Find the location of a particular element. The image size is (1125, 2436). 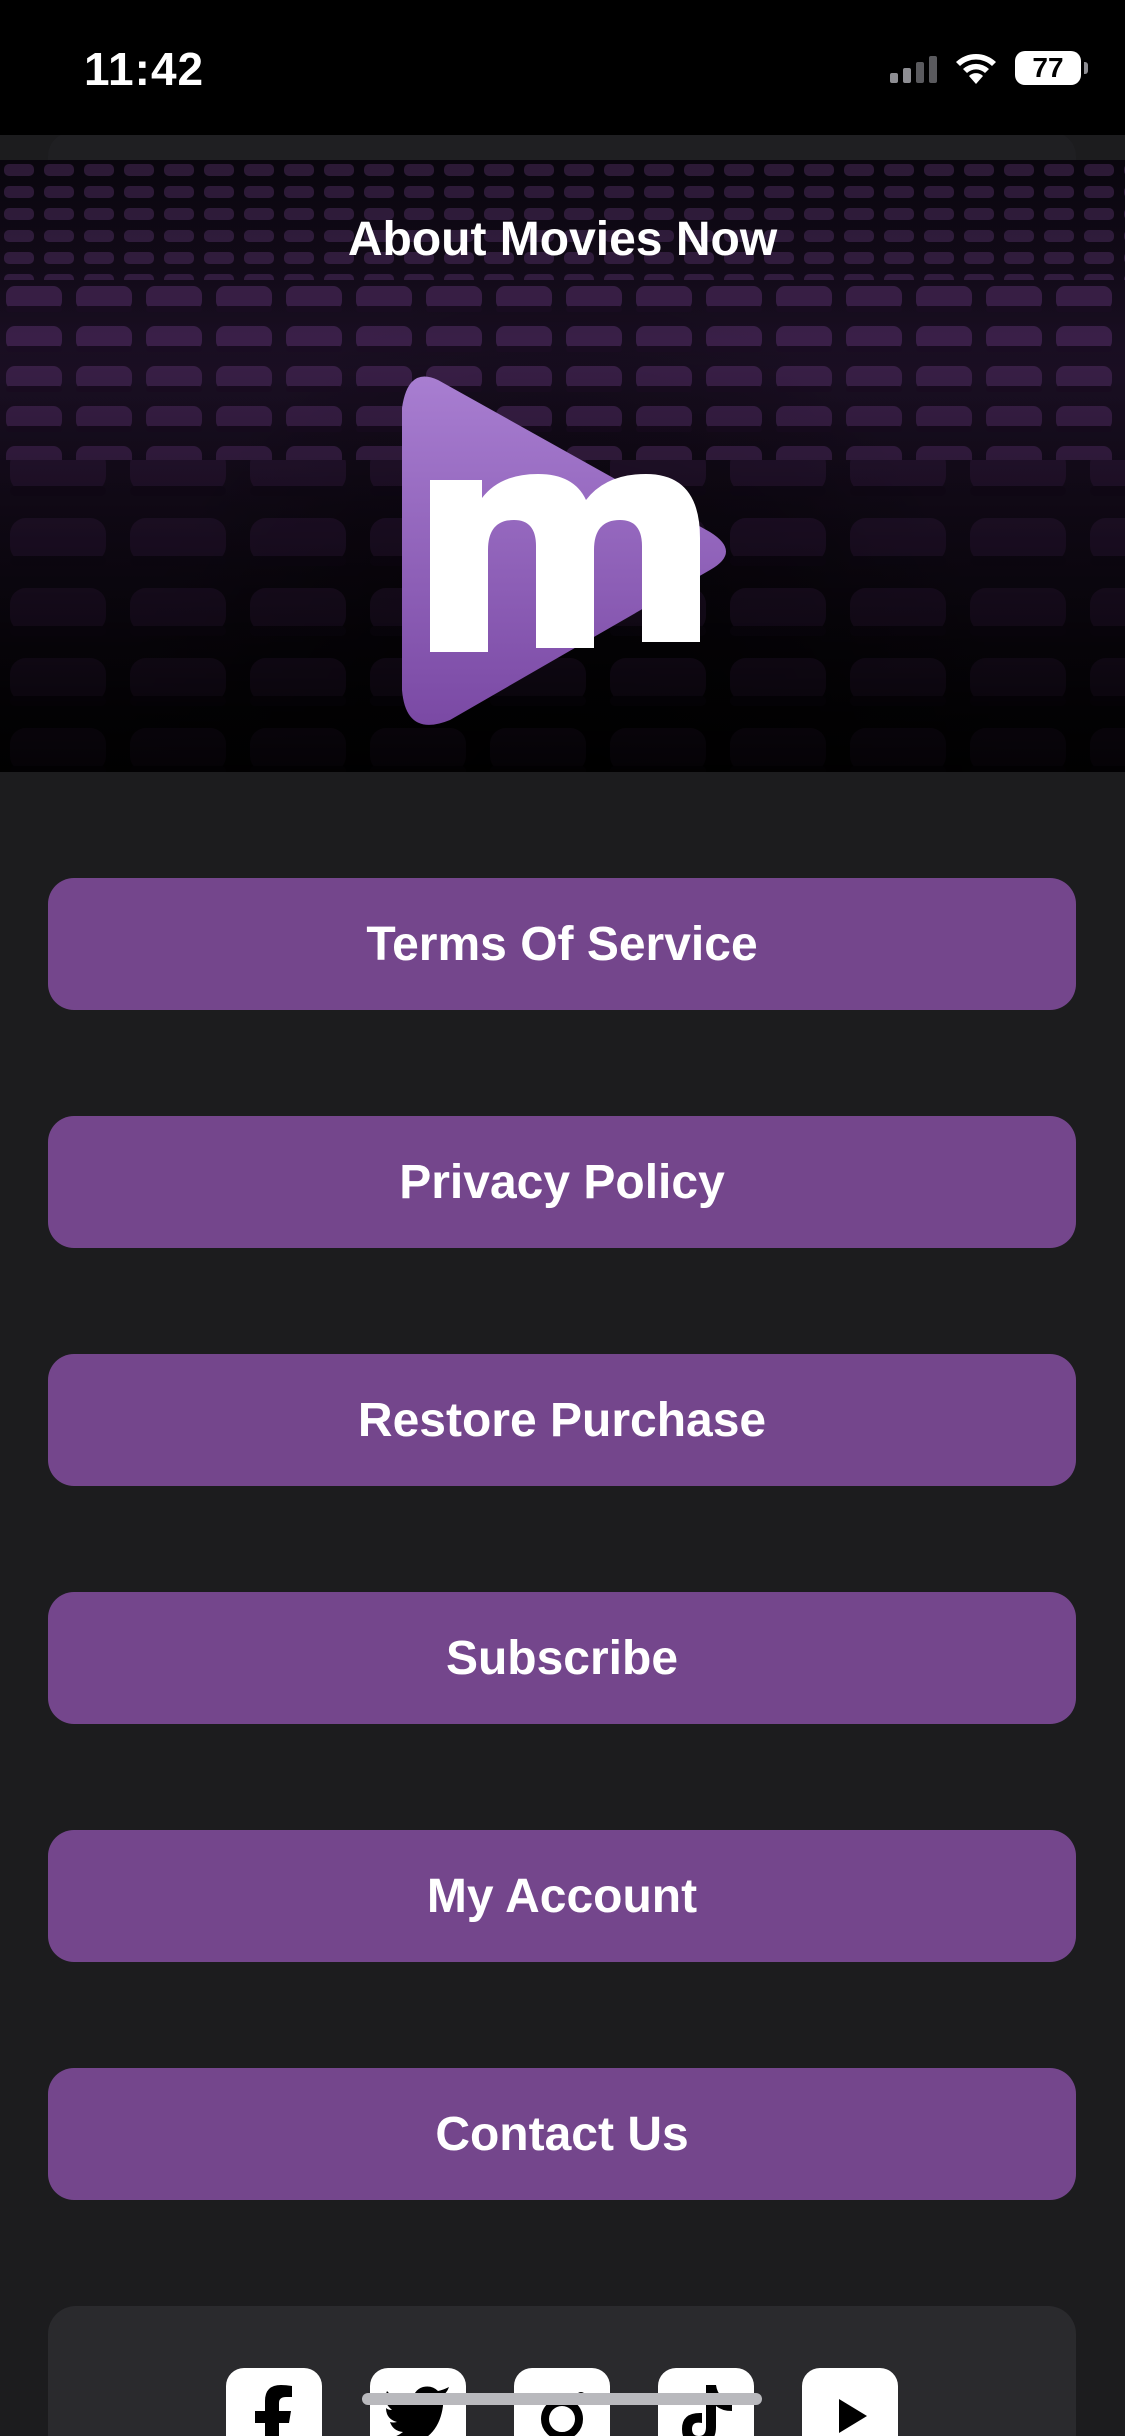

page-title: About Movies Now is located at coordinates (562, 239).